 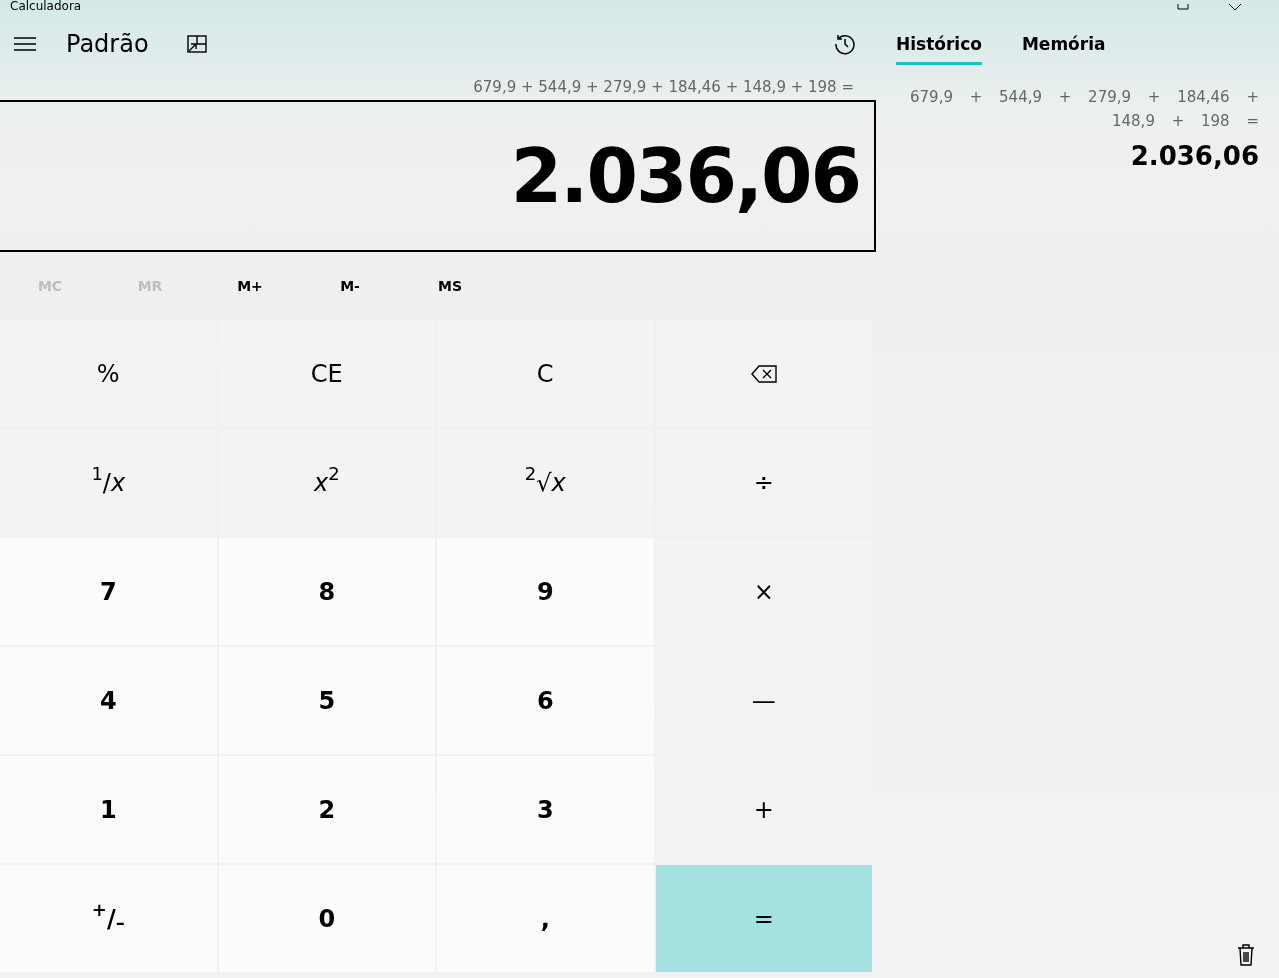 What do you see at coordinates (545, 700) in the screenshot?
I see `digit-key: 6` at bounding box center [545, 700].